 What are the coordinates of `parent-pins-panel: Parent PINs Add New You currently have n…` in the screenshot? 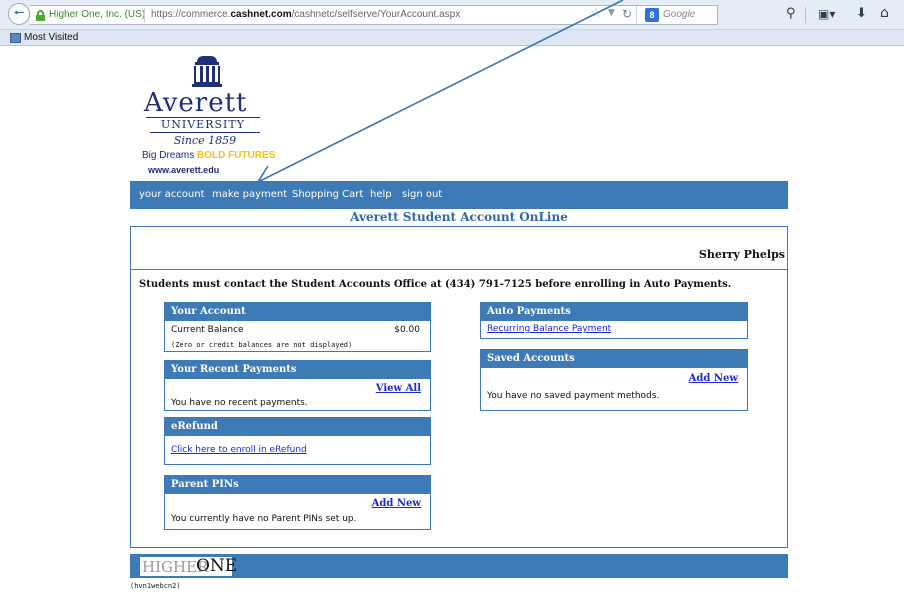 It's located at (297, 502).